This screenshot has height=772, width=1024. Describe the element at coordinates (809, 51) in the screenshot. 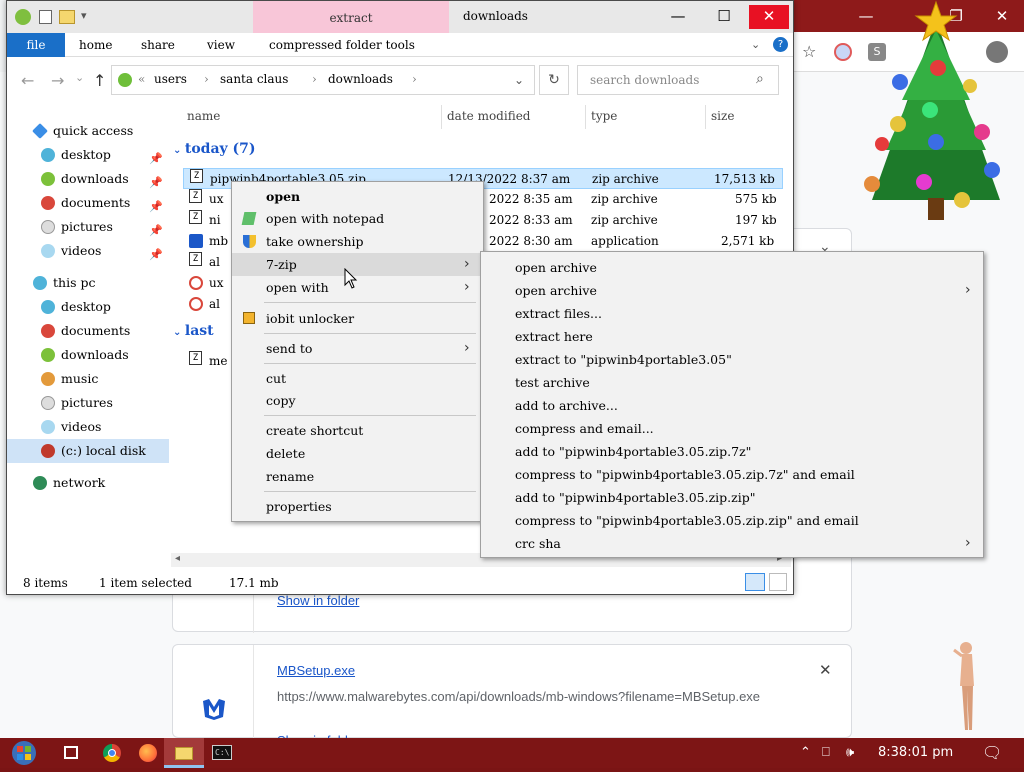

I see `star-icon: ☆` at that location.